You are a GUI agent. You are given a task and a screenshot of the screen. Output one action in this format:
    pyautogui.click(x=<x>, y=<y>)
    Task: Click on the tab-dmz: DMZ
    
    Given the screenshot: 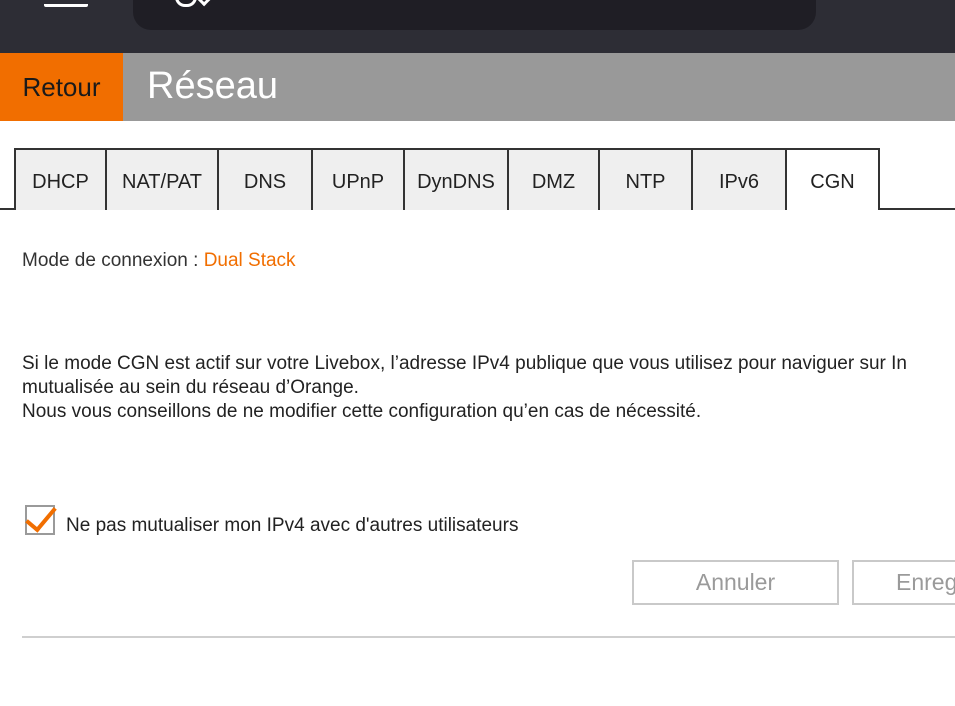 What is the action you would take?
    pyautogui.click(x=553, y=179)
    